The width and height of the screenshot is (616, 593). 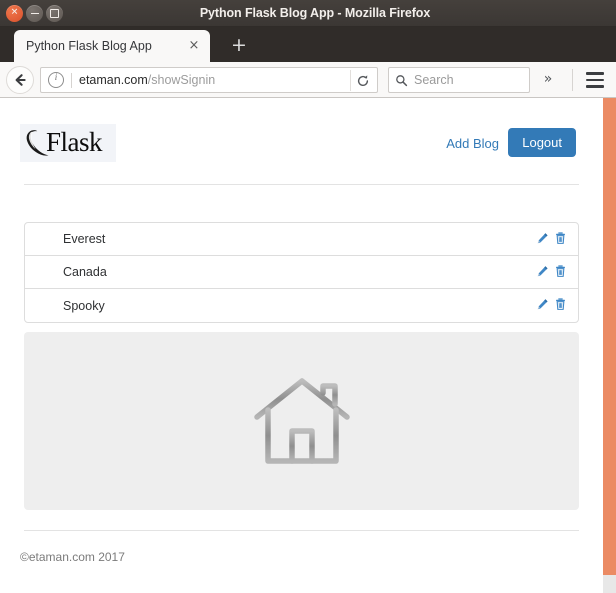 What do you see at coordinates (56, 80) in the screenshot?
I see `site-info-icon` at bounding box center [56, 80].